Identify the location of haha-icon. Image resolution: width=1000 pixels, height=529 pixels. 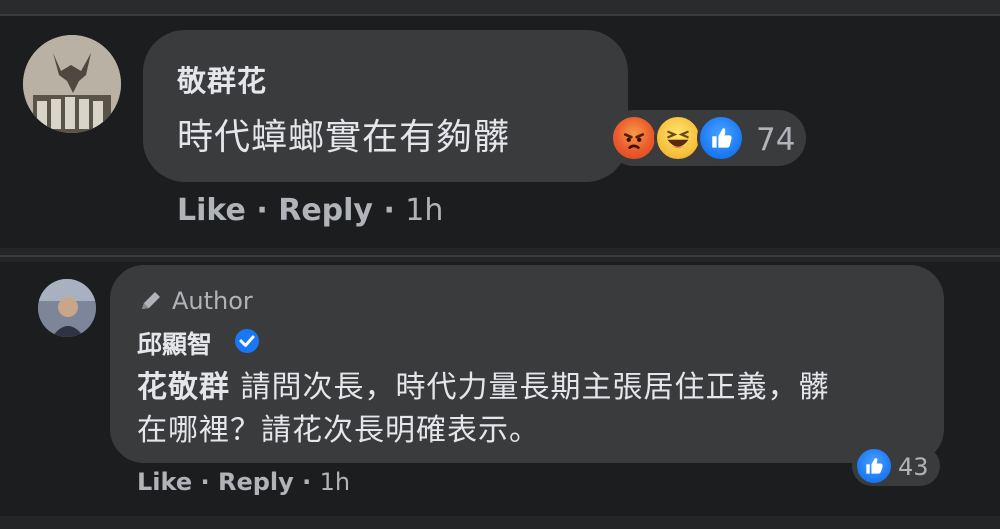
(678, 138).